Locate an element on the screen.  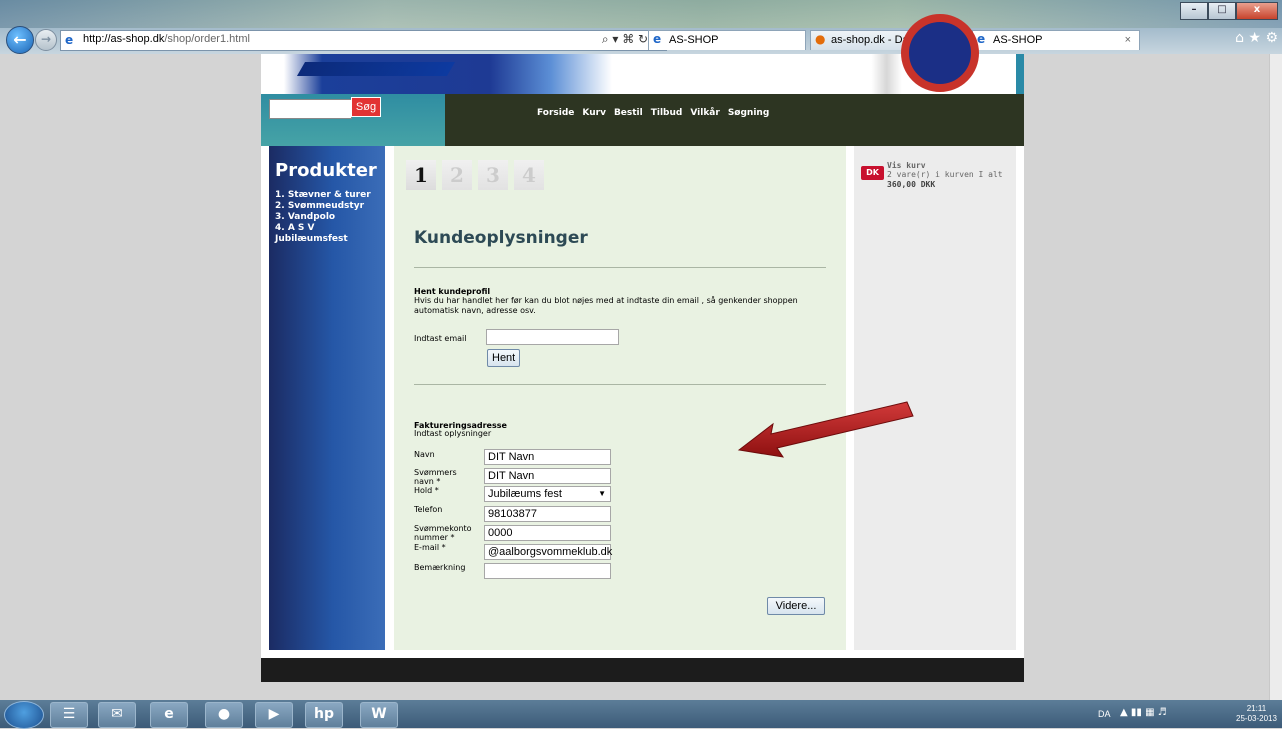
hent-button: Hent is located at coordinates (504, 358).